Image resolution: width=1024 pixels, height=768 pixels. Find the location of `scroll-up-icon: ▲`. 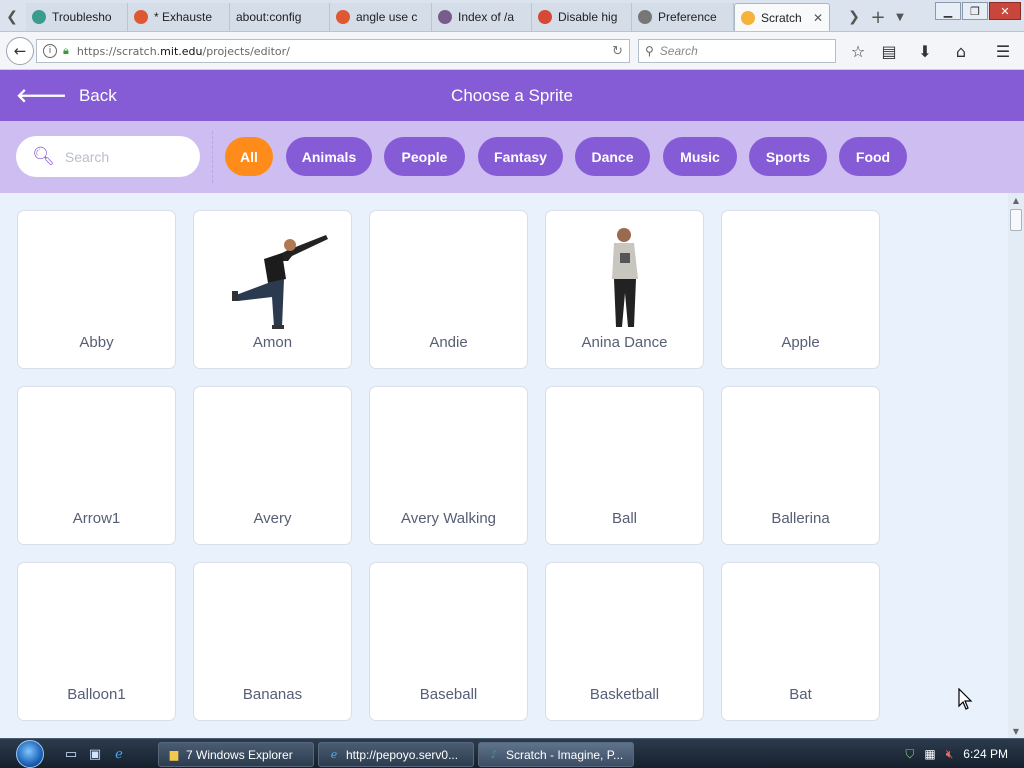

scroll-up-icon: ▲ is located at coordinates (1016, 200).